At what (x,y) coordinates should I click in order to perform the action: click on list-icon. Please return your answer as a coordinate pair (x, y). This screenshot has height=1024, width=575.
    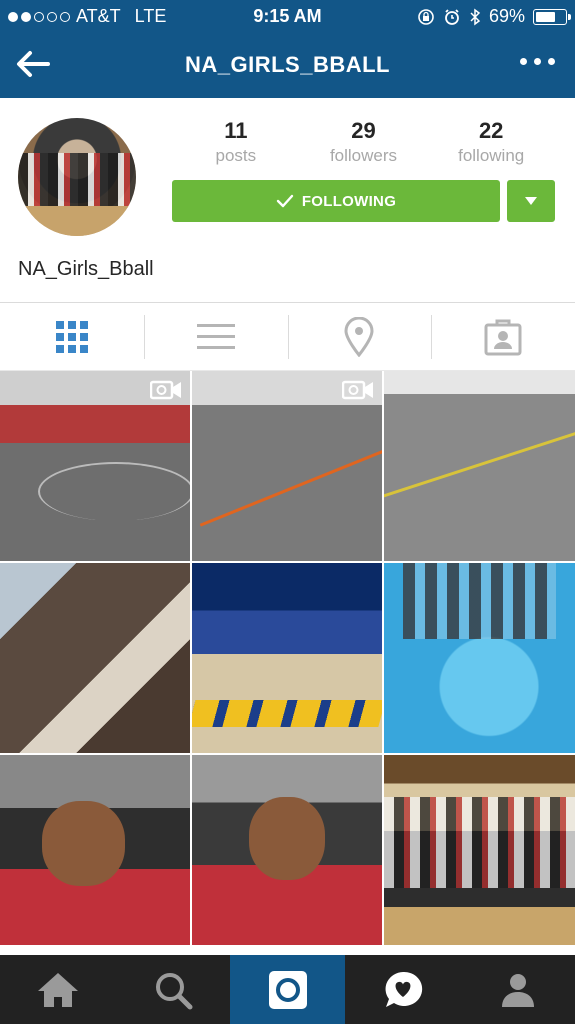
    Looking at the image, I should click on (215, 336).